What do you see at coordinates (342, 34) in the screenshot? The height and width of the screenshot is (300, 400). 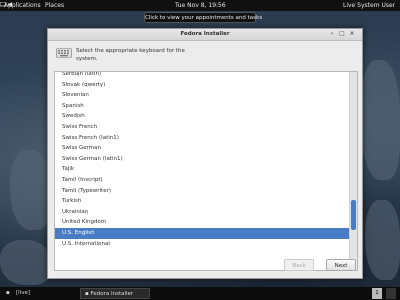 I see `maximize-icon: □` at bounding box center [342, 34].